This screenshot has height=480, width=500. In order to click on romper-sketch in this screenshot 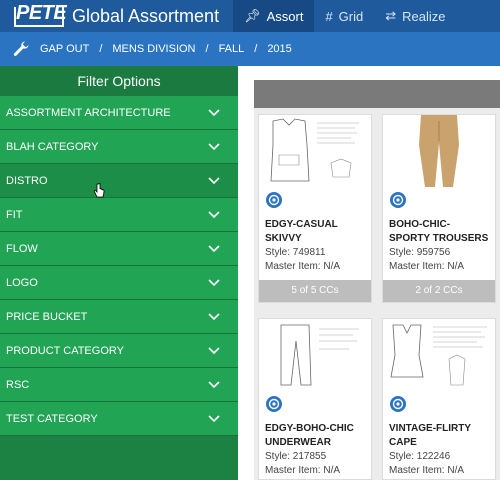, I will do `click(438, 355)`.